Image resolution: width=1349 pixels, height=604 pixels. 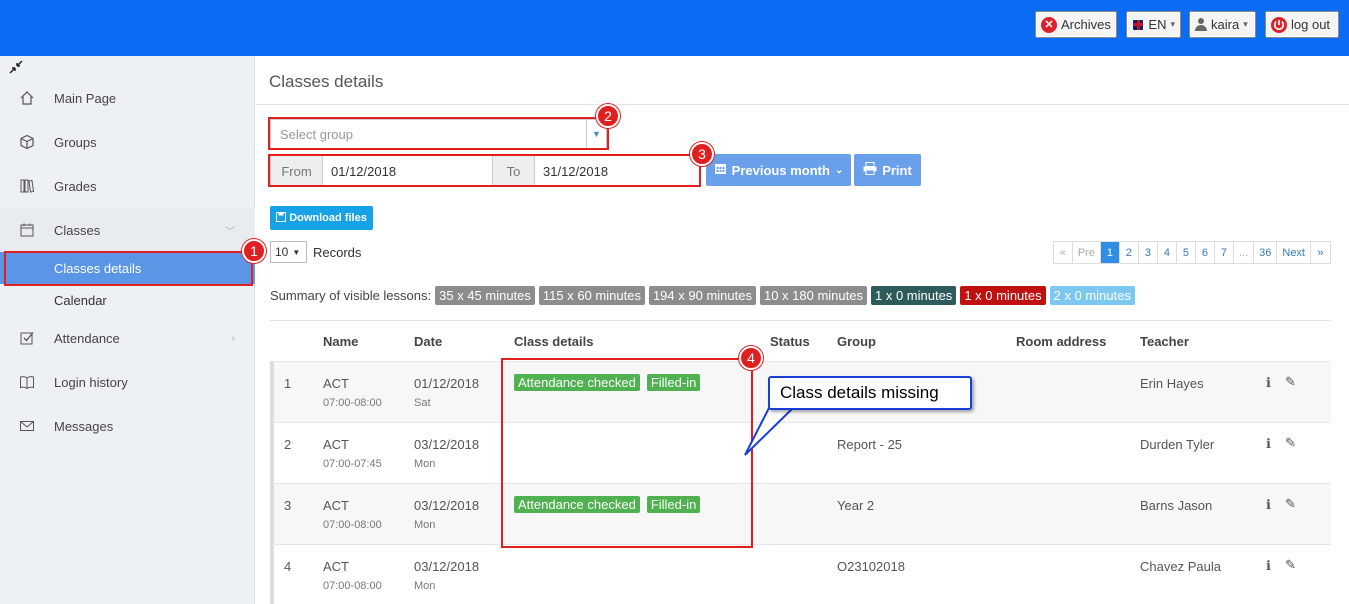 What do you see at coordinates (1167, 252) in the screenshot?
I see `pager-page: 4` at bounding box center [1167, 252].